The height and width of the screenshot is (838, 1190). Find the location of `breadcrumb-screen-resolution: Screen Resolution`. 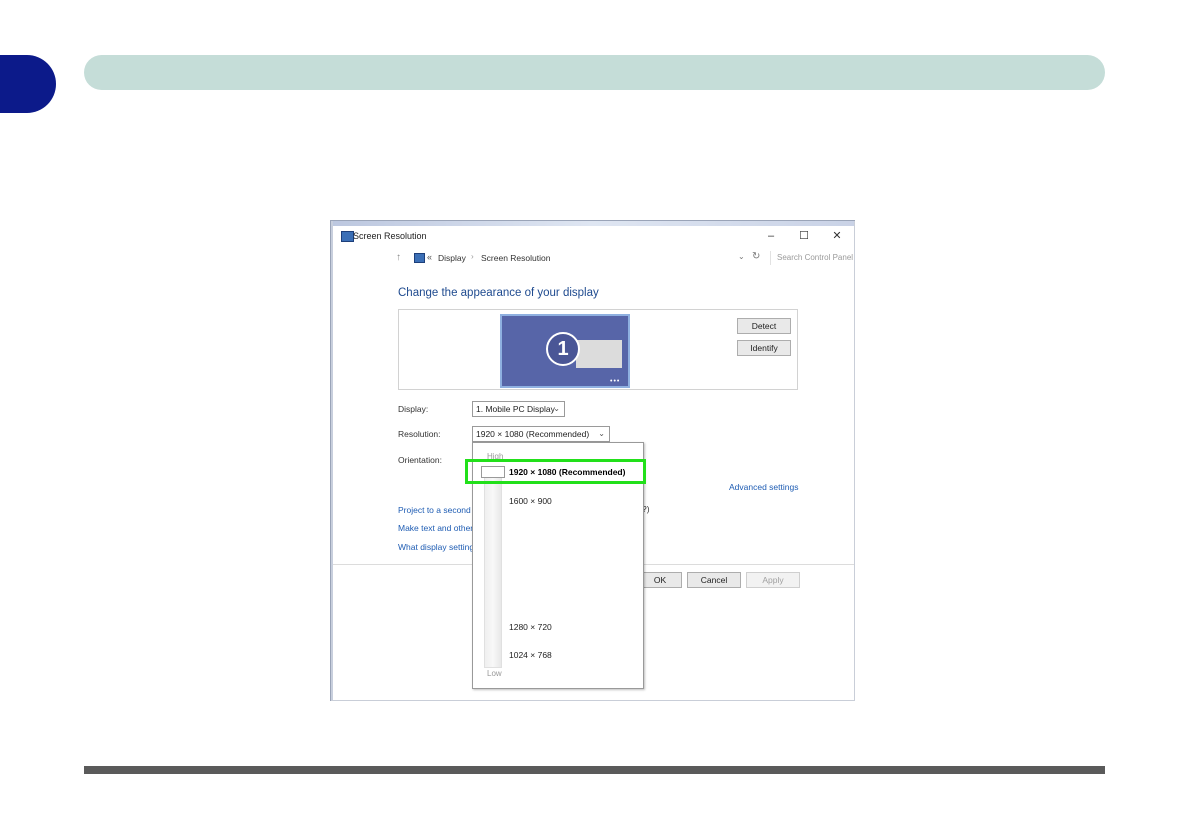

breadcrumb-screen-resolution: Screen Resolution is located at coordinates (515, 258).